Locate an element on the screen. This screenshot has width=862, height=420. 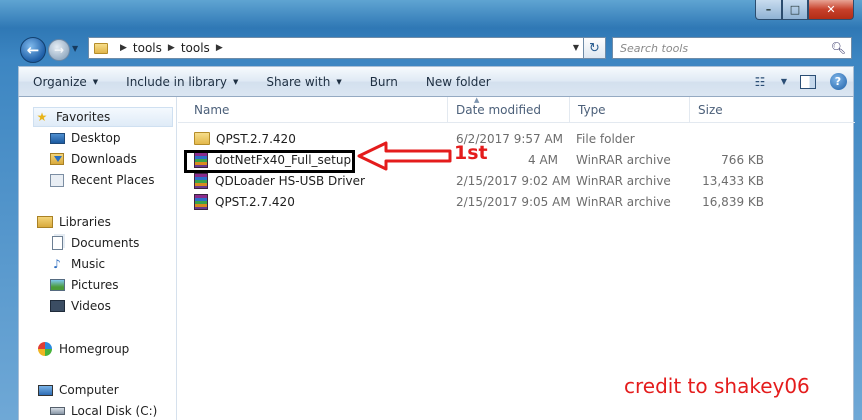
nav-item-downloads: Downloads is located at coordinates (93, 159).